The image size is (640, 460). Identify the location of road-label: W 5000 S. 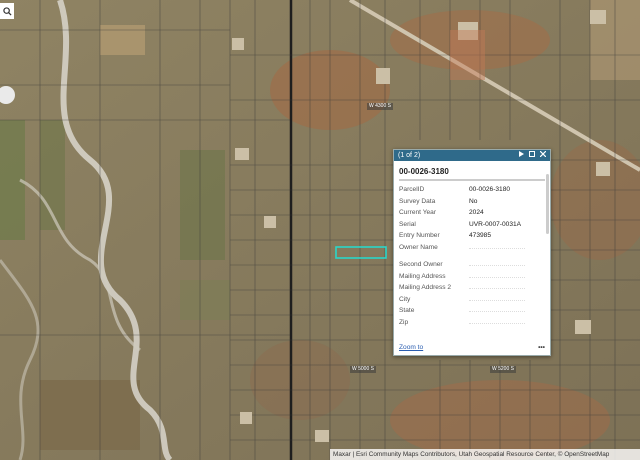
(363, 369).